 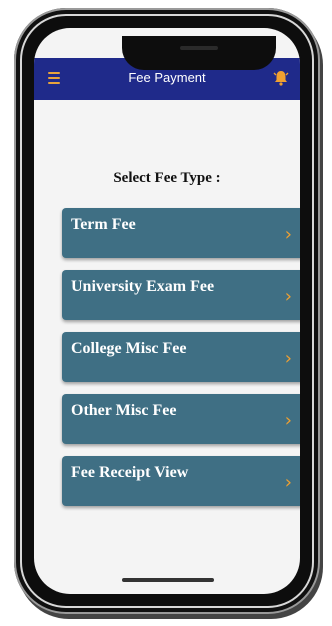 What do you see at coordinates (281, 78) in the screenshot?
I see `bell-icon` at bounding box center [281, 78].